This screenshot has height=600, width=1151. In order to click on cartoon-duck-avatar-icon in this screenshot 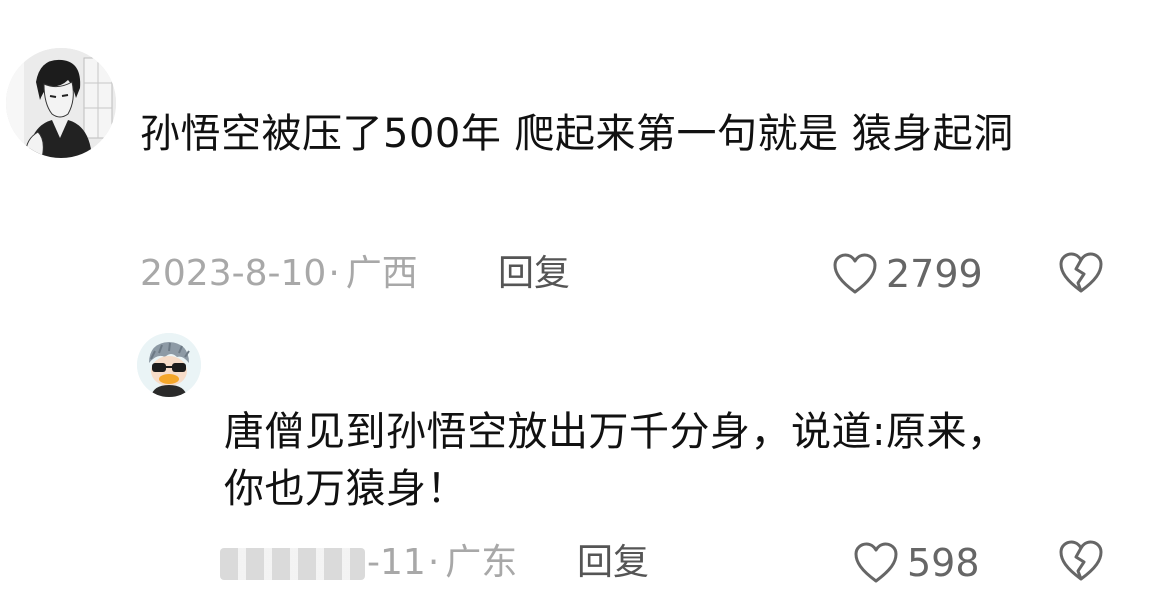, I will do `click(169, 365)`.